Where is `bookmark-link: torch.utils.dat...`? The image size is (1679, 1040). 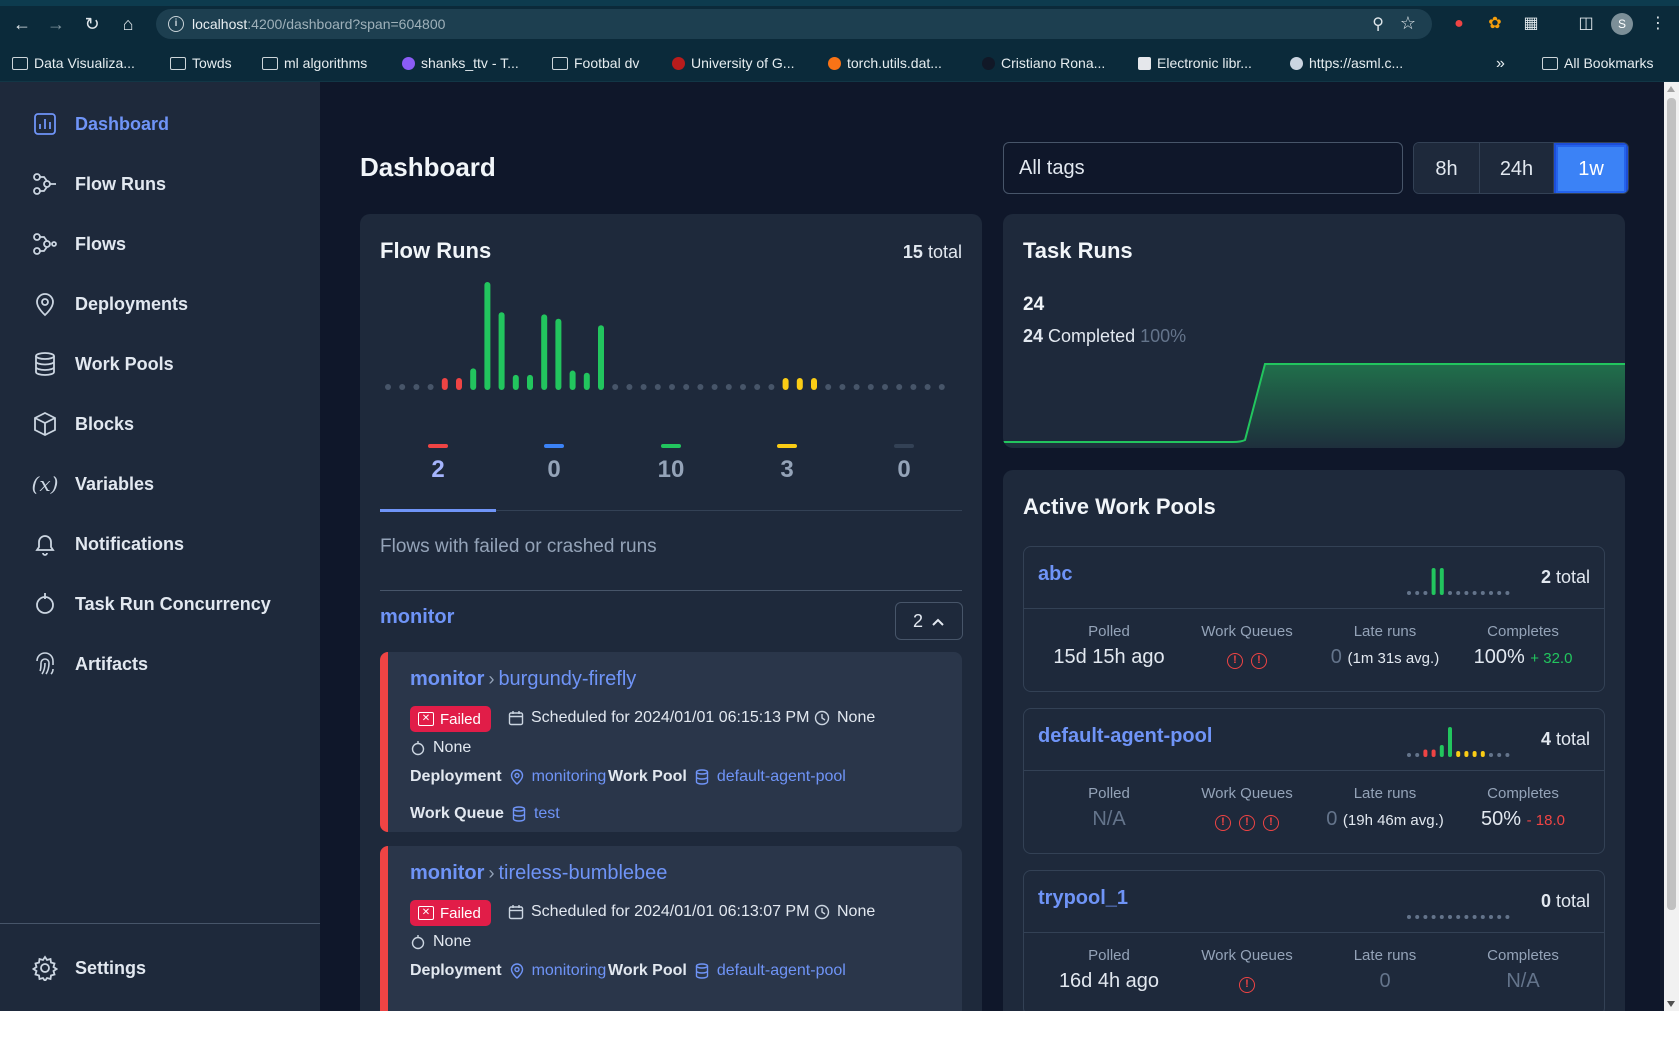 bookmark-link: torch.utils.dat... is located at coordinates (885, 63).